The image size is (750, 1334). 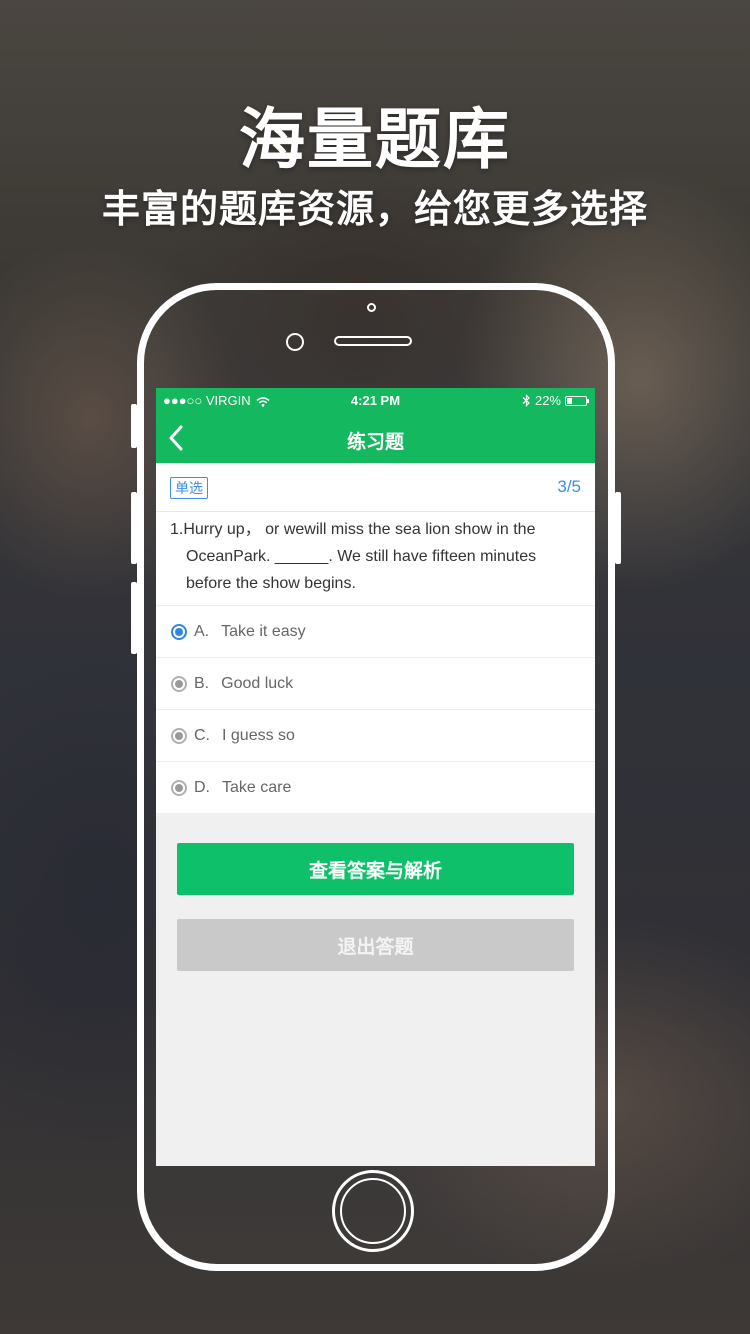 I want to click on home-button, so click(x=373, y=1211).